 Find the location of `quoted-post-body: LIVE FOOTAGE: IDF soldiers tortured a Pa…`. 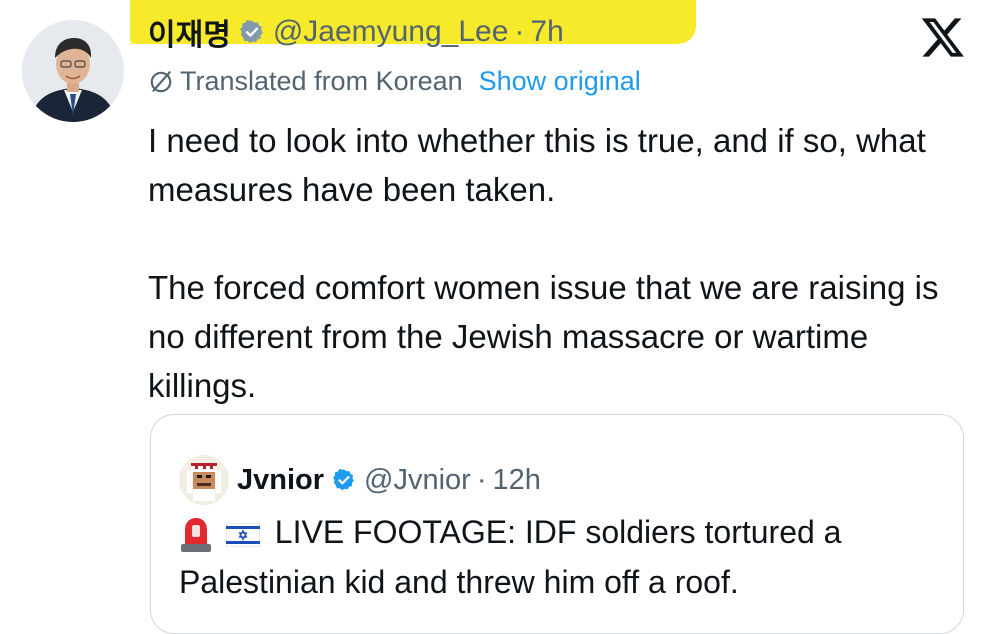

quoted-post-body: LIVE FOOTAGE: IDF soldiers tortured a Pa… is located at coordinates (510, 557).